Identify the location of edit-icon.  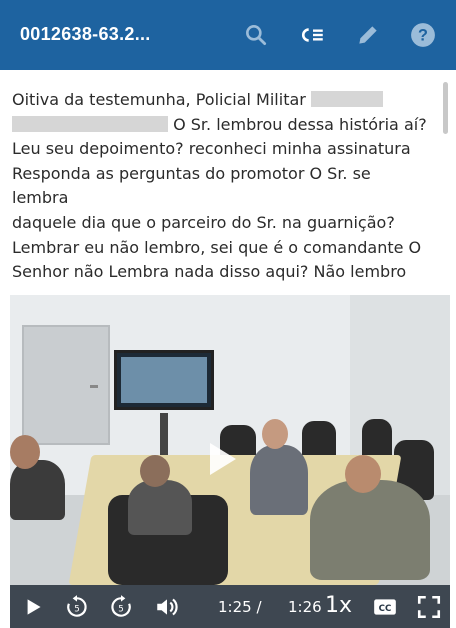
(368, 35).